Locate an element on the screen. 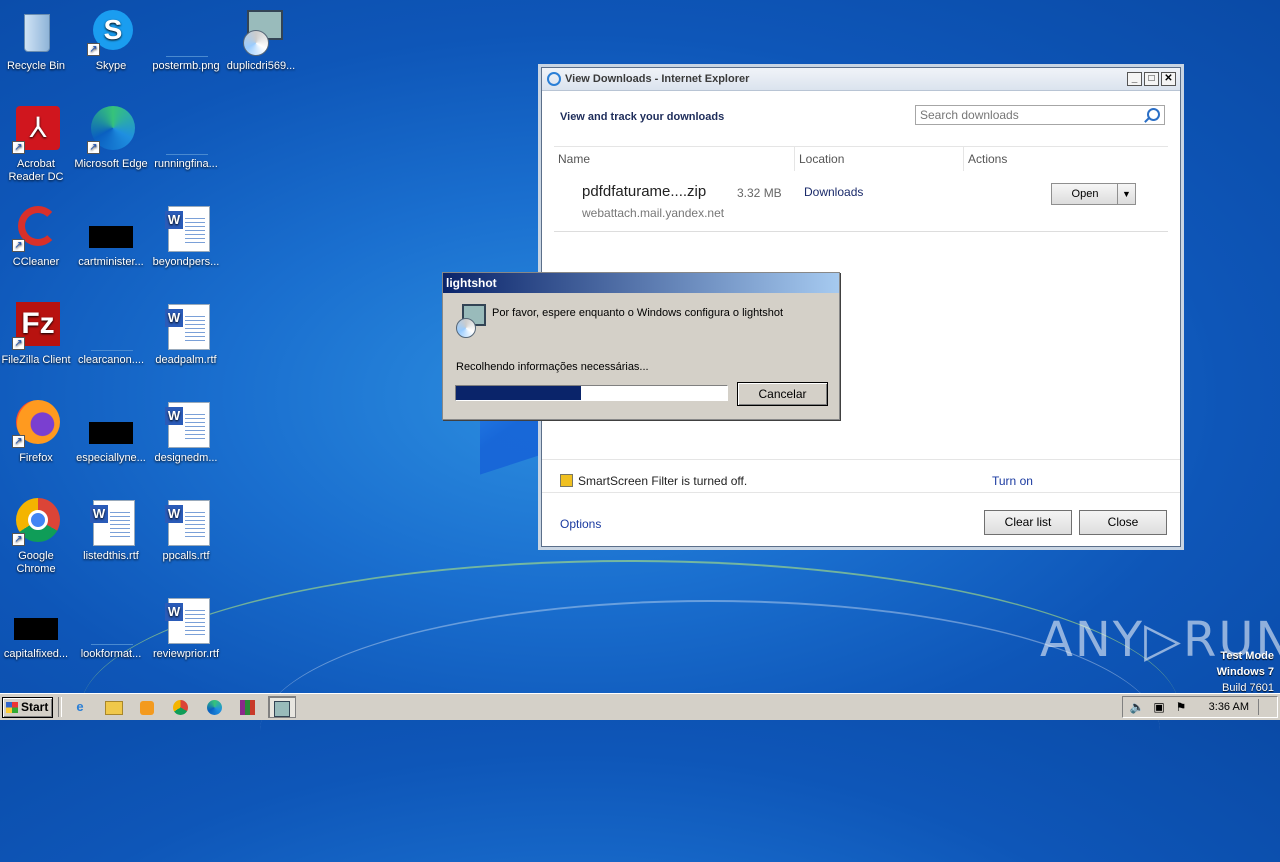 The height and width of the screenshot is (862, 1280). desktop-icon-deadpalm: W deadpalm.rtf is located at coordinates (186, 334).